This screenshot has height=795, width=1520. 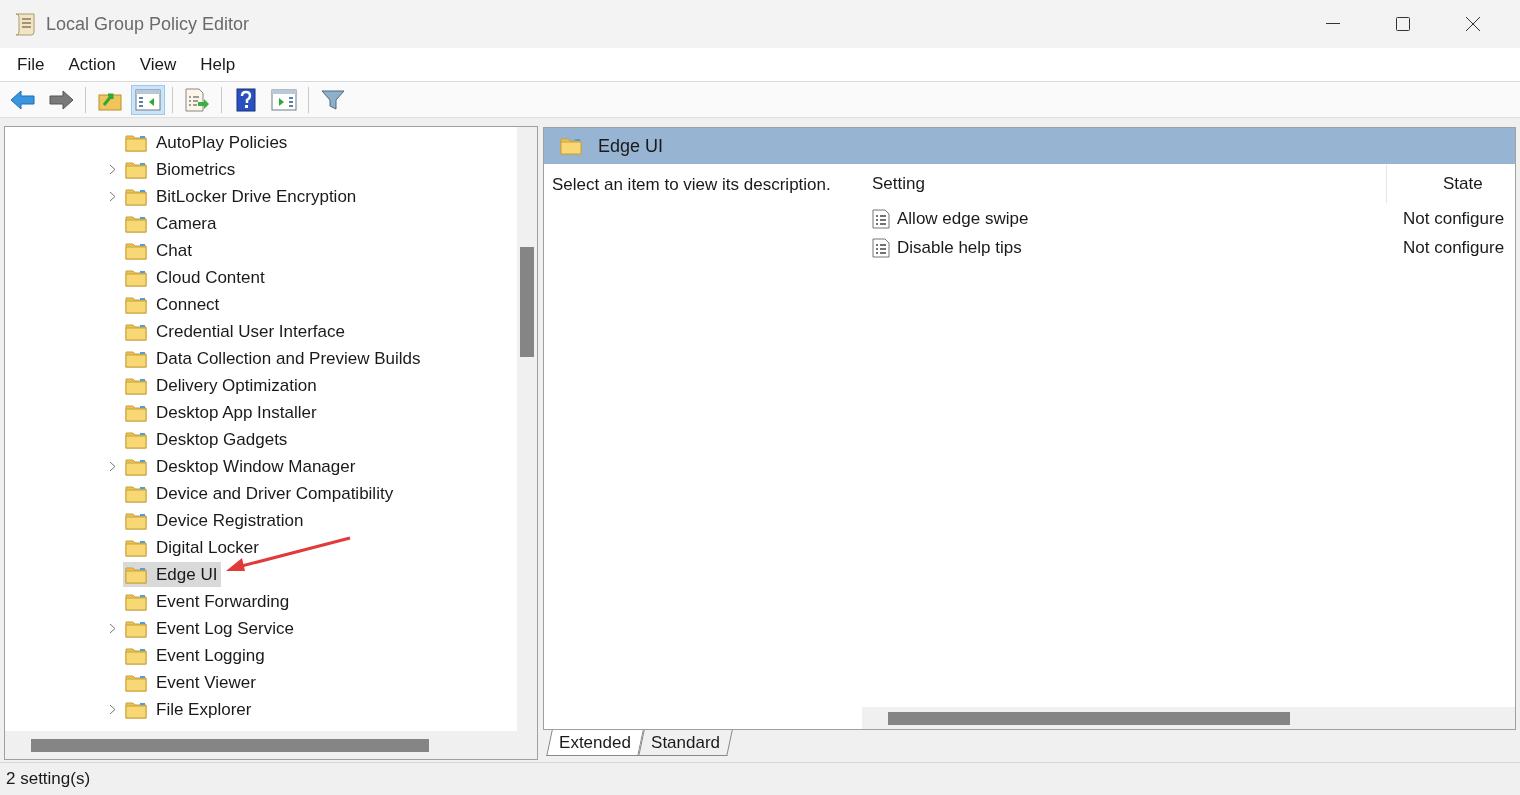 What do you see at coordinates (197, 99) in the screenshot?
I see `export-list-icon` at bounding box center [197, 99].